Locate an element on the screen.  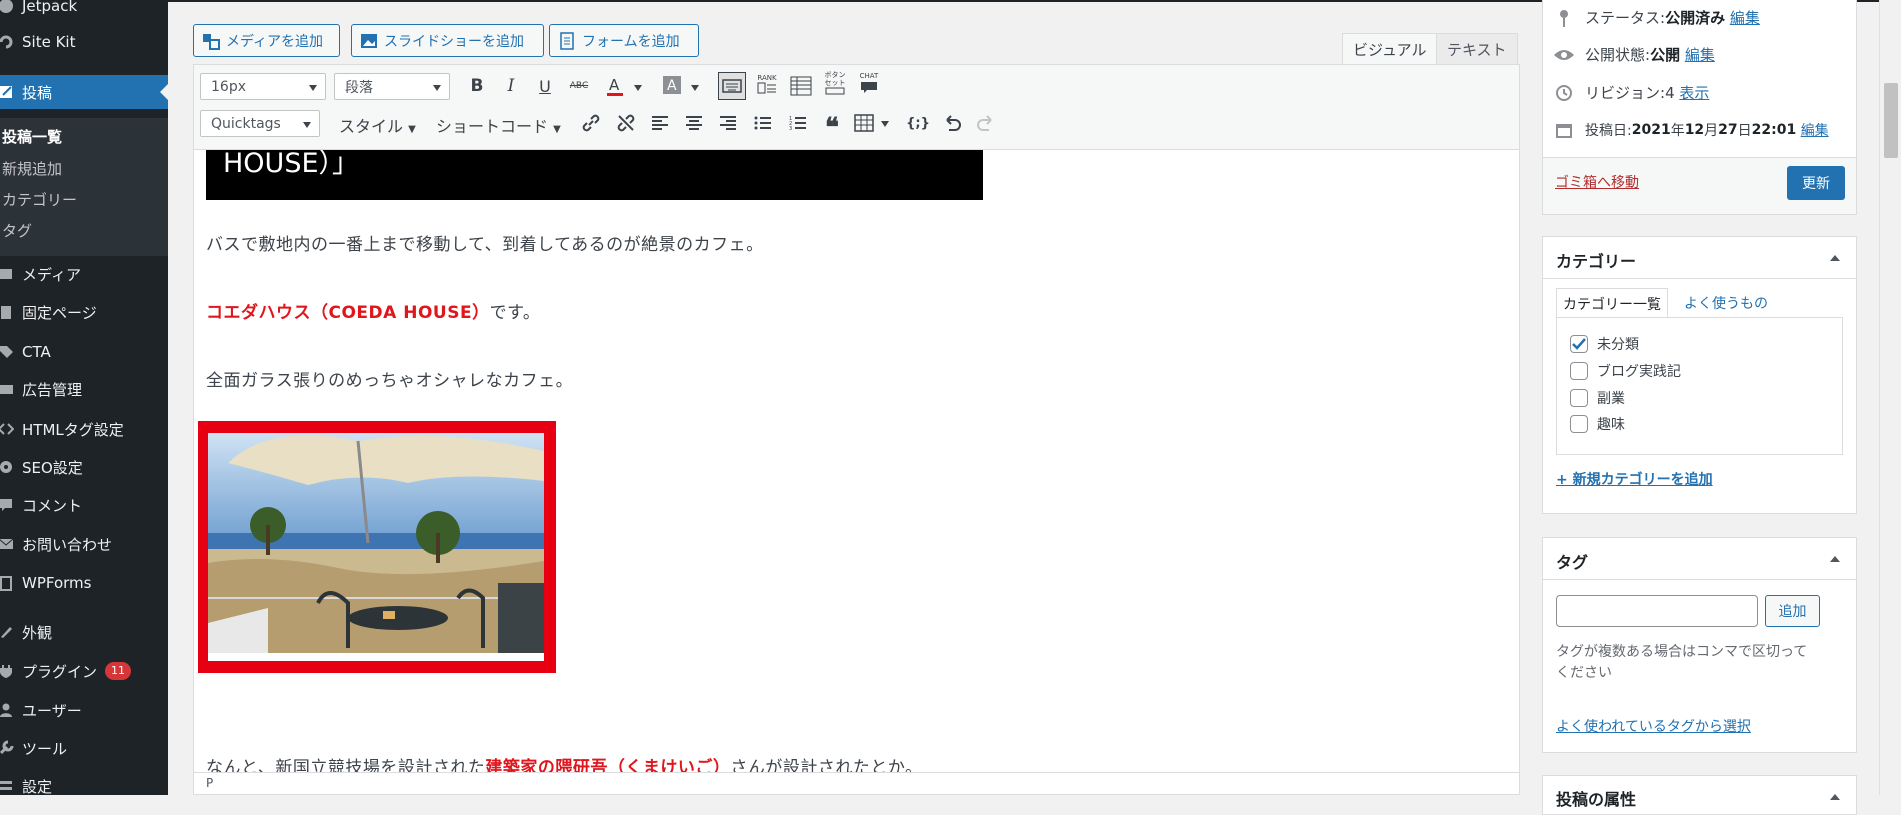
bold-button: B is located at coordinates (477, 86).